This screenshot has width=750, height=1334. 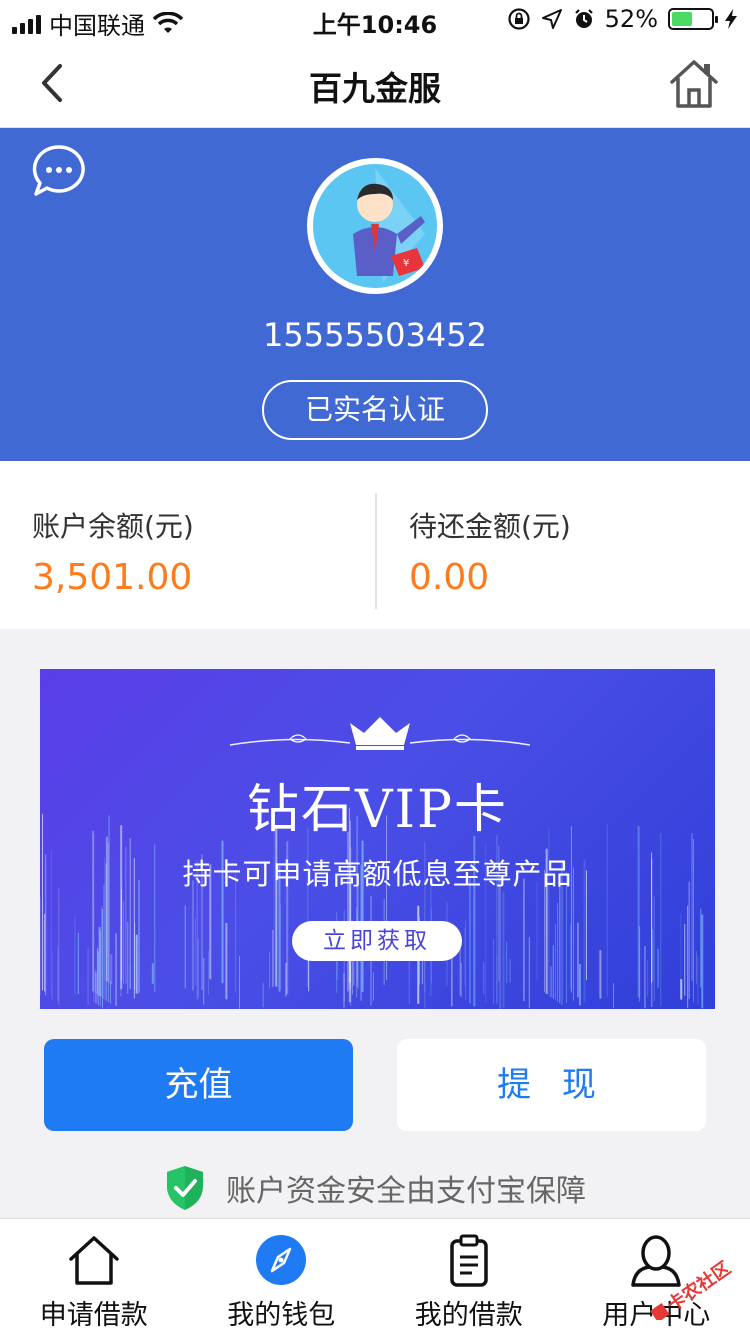 I want to click on tab-apply-loan: 申请借款, so click(x=94, y=1276).